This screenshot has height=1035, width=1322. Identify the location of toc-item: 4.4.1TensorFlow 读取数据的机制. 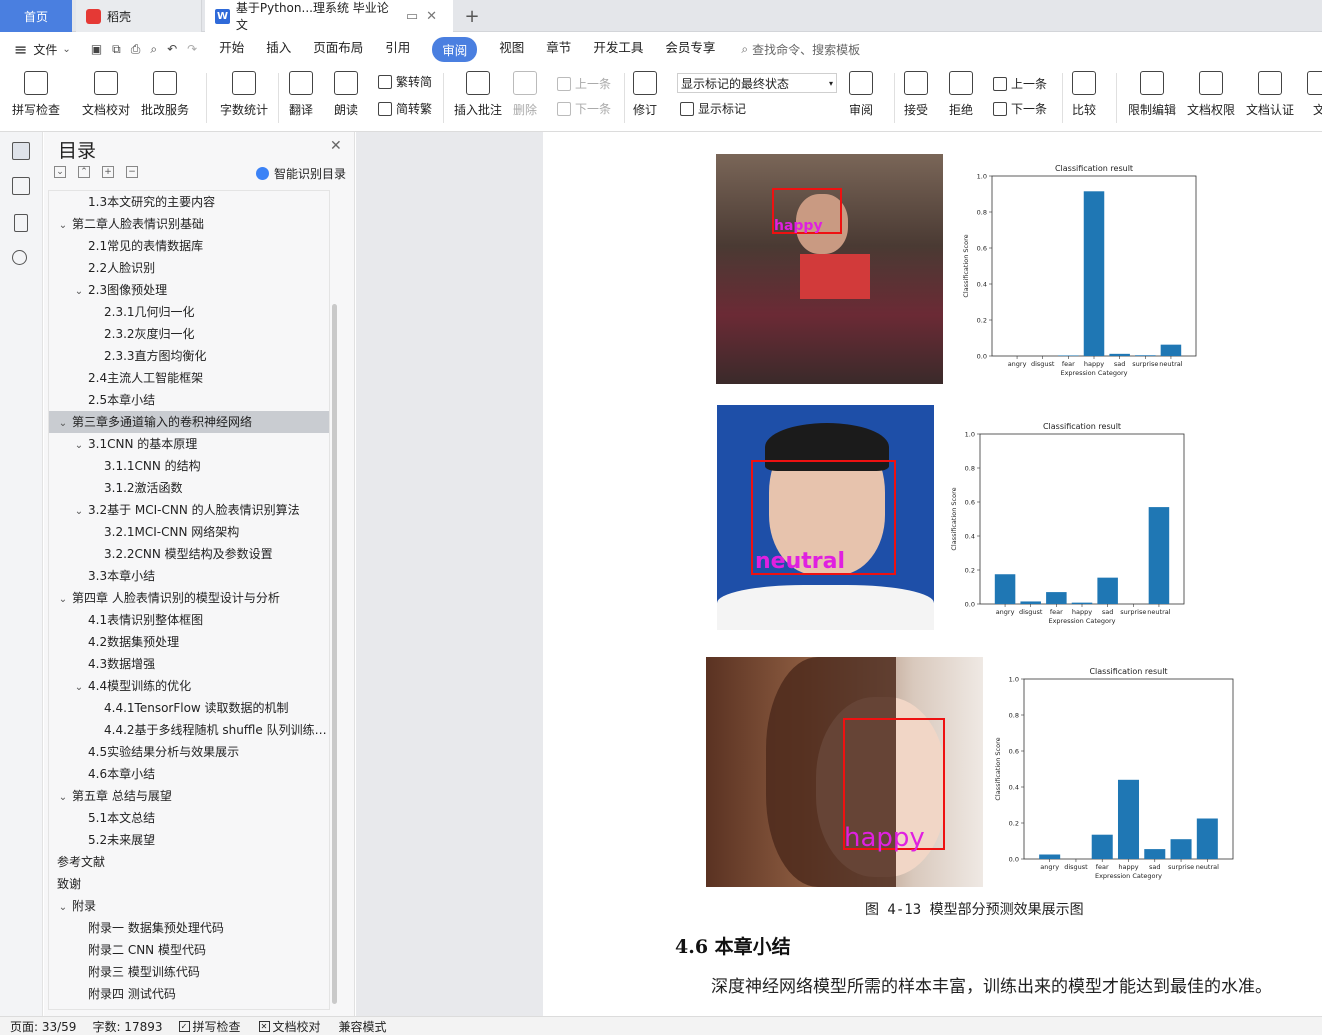
(189, 708).